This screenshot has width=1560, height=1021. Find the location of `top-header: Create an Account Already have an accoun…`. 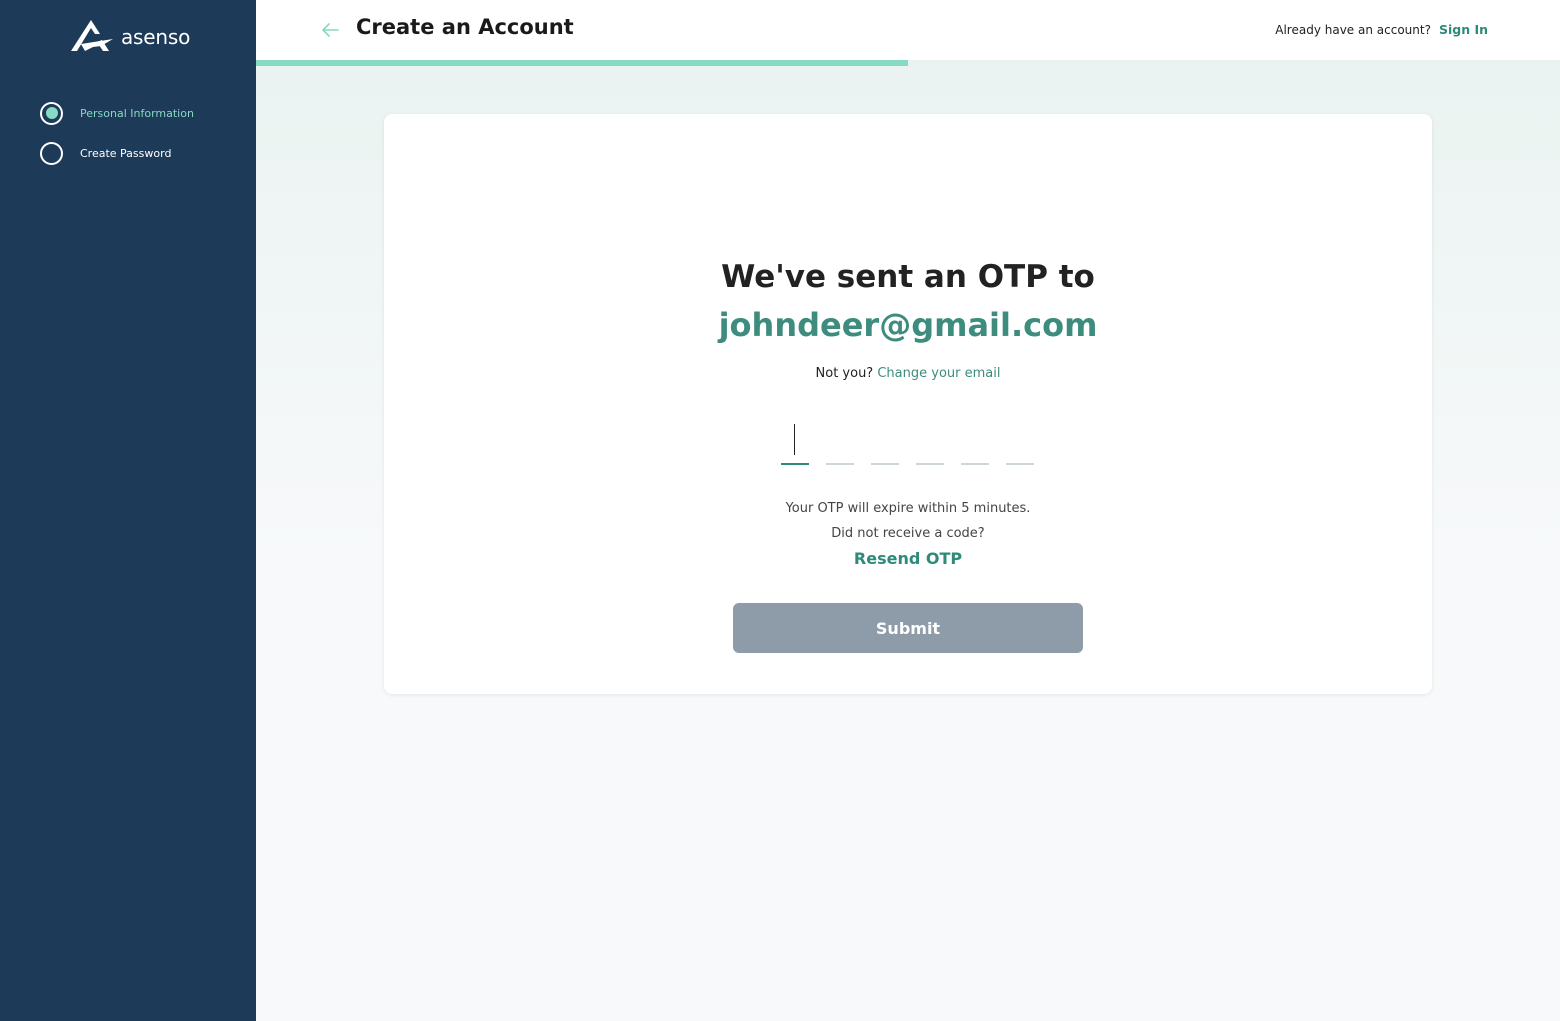

top-header: Create an Account Already have an accoun… is located at coordinates (908, 30).